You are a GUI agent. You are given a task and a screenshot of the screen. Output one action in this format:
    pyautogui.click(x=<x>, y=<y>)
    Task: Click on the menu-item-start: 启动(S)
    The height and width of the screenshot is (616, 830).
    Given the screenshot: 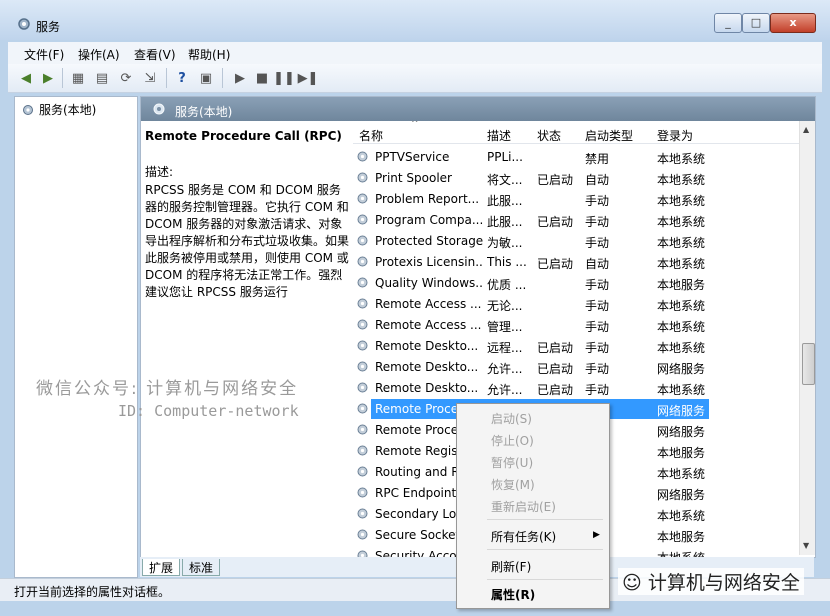 What is the action you would take?
    pyautogui.click(x=511, y=418)
    